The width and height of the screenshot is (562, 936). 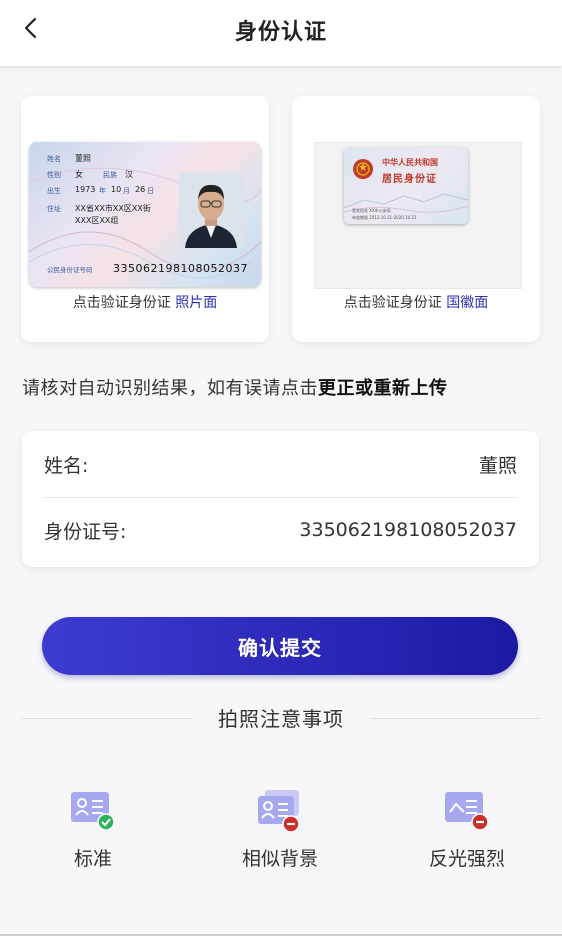 I want to click on name-label: 姓名:, so click(x=66, y=465).